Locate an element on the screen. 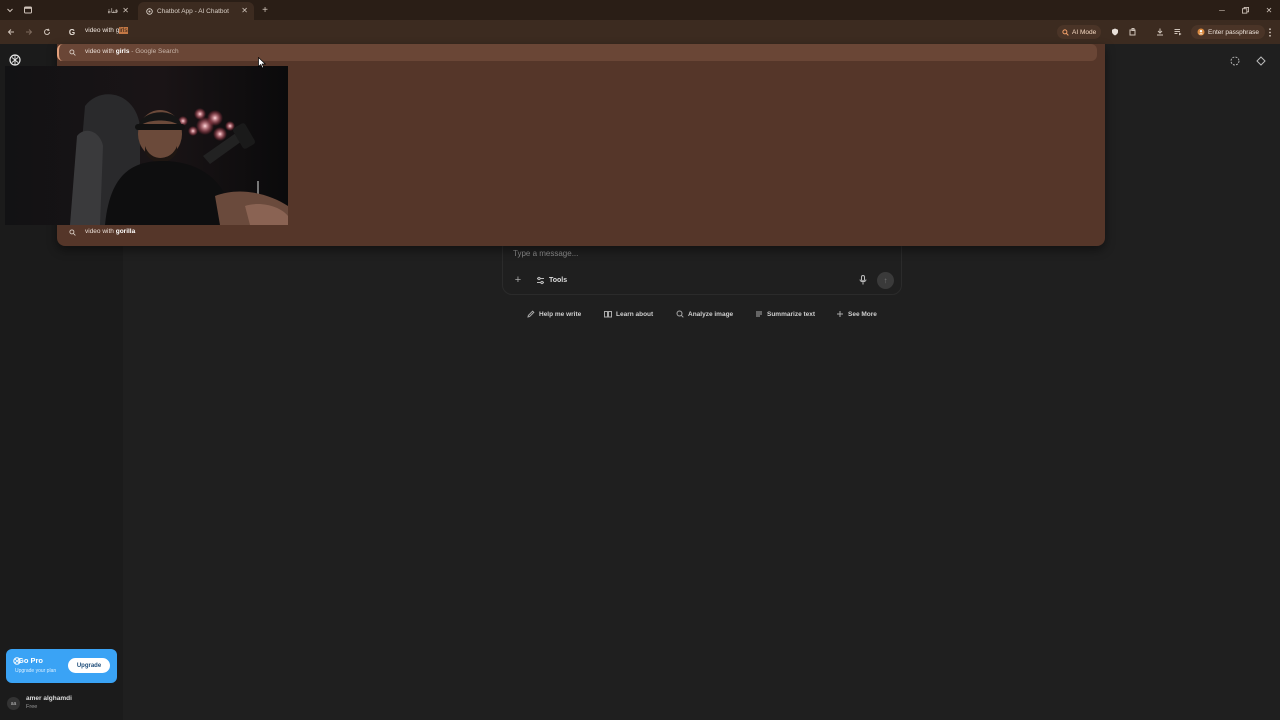  reload-icon is located at coordinates (47, 31).